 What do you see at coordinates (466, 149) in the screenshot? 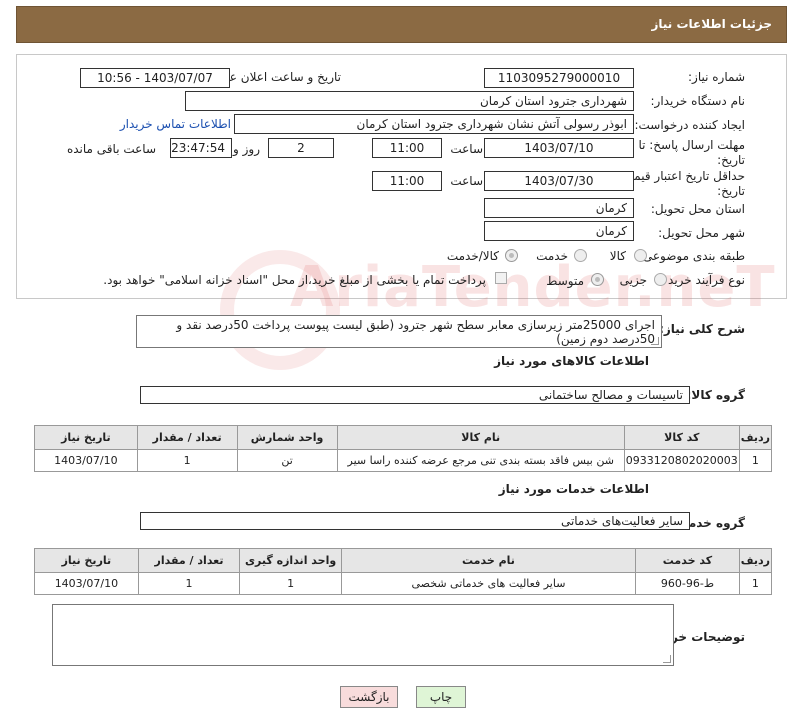
I see `deadline-time-label: ساعت` at bounding box center [466, 149].